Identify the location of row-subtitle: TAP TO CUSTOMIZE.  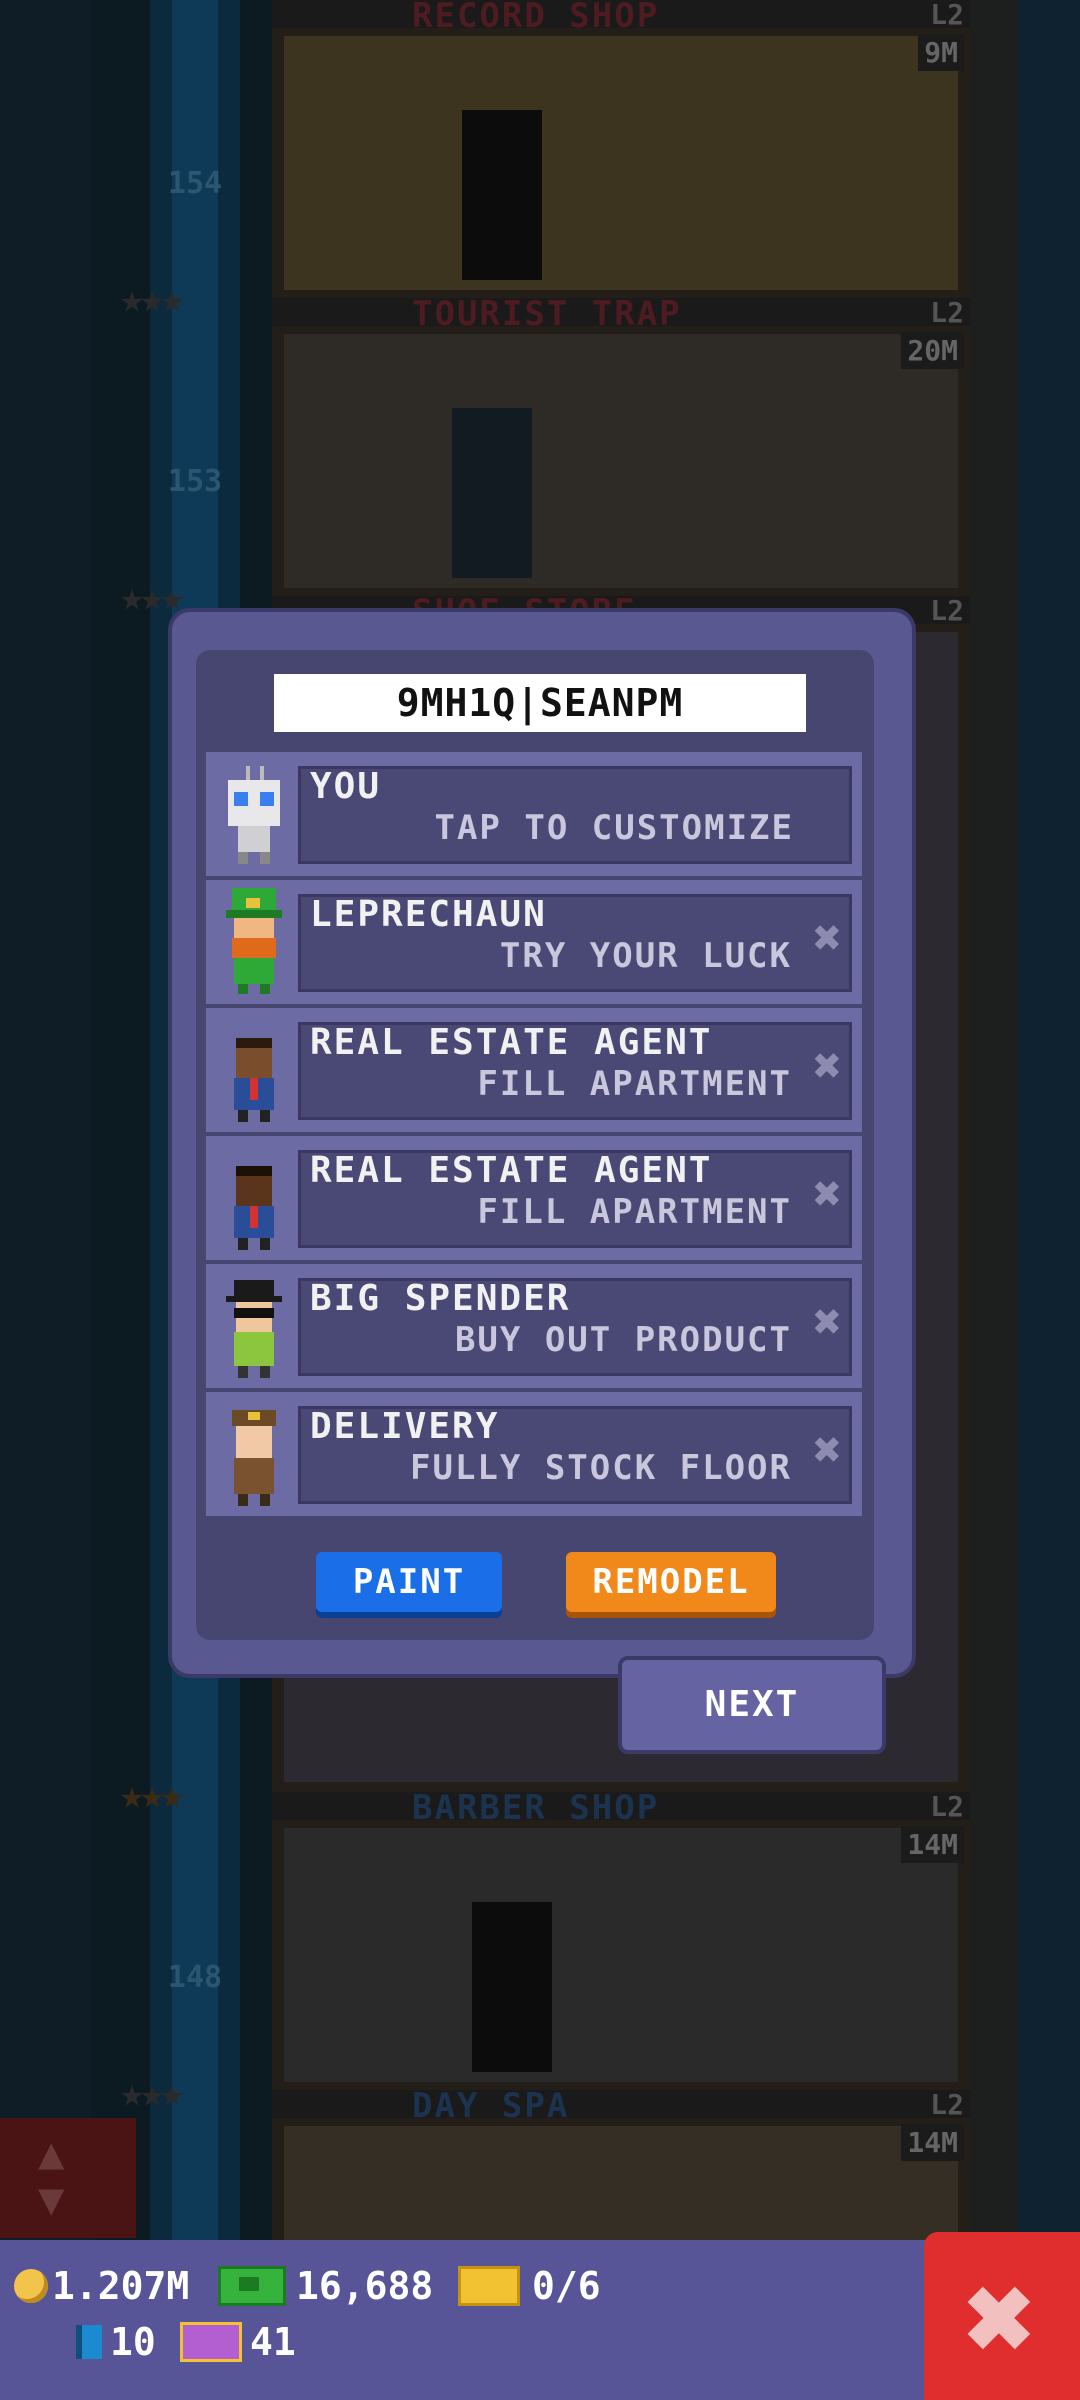
(614, 828).